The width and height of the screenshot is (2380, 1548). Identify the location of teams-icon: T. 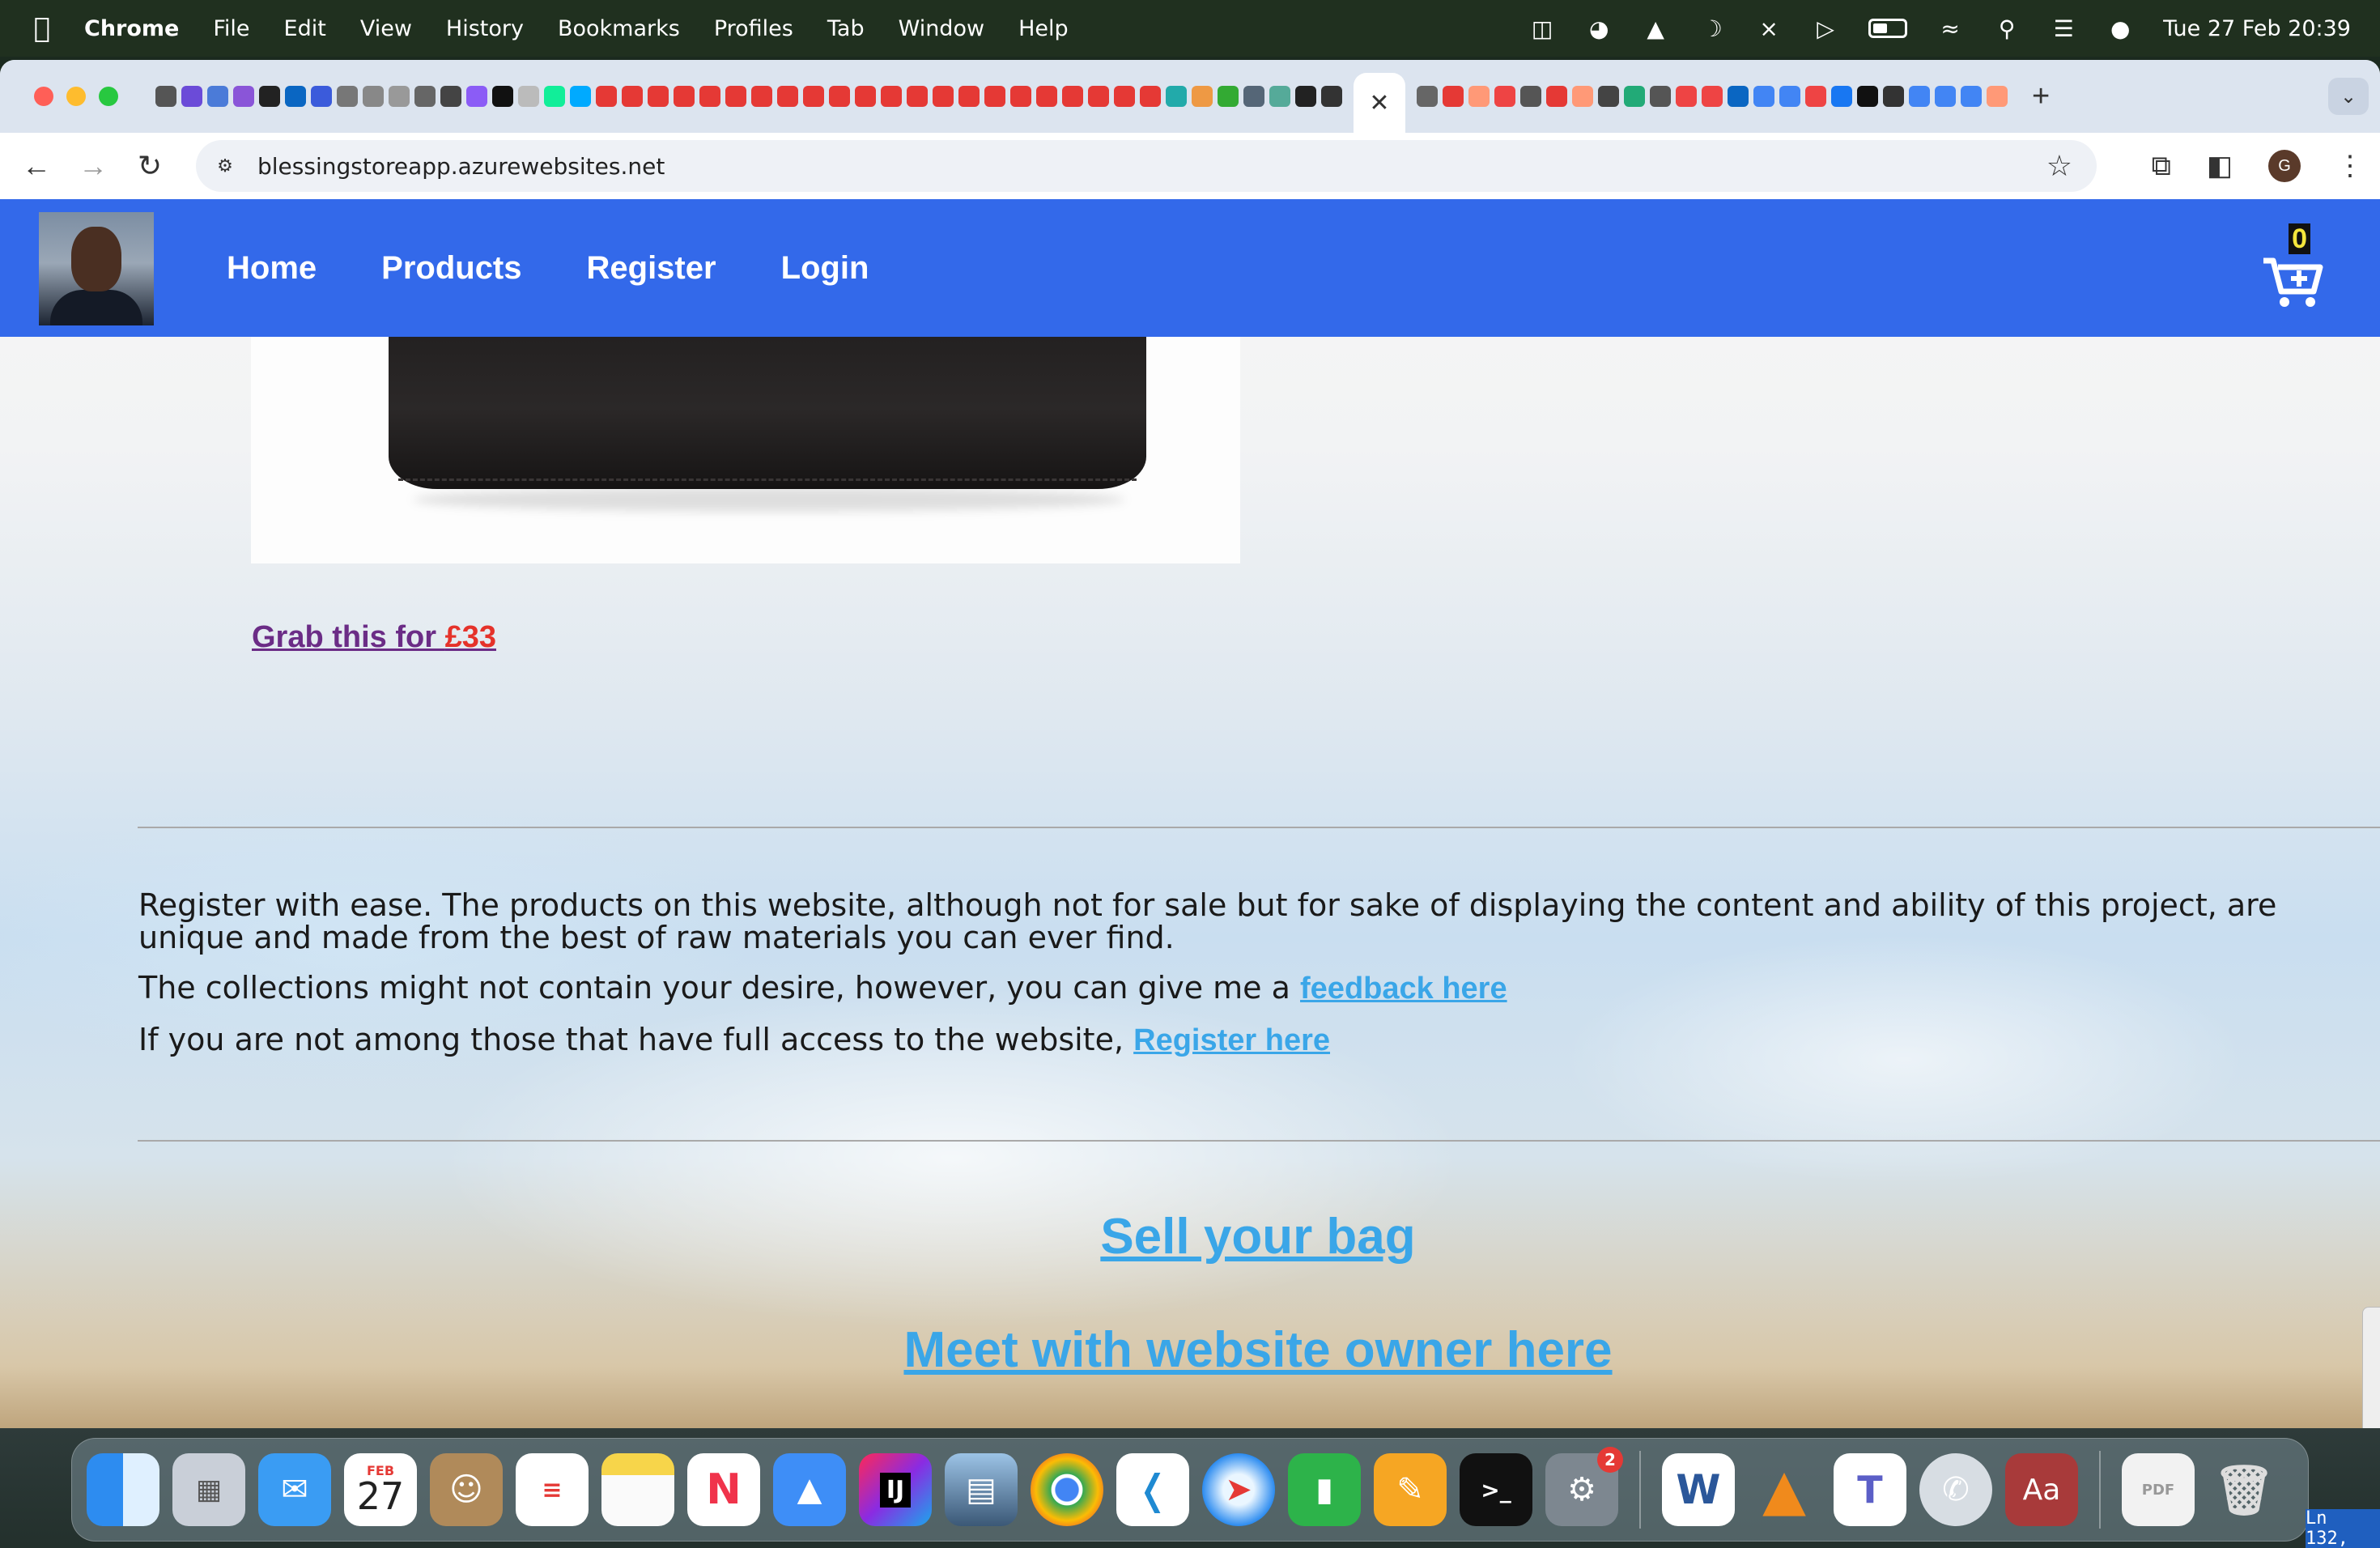
(1870, 1489).